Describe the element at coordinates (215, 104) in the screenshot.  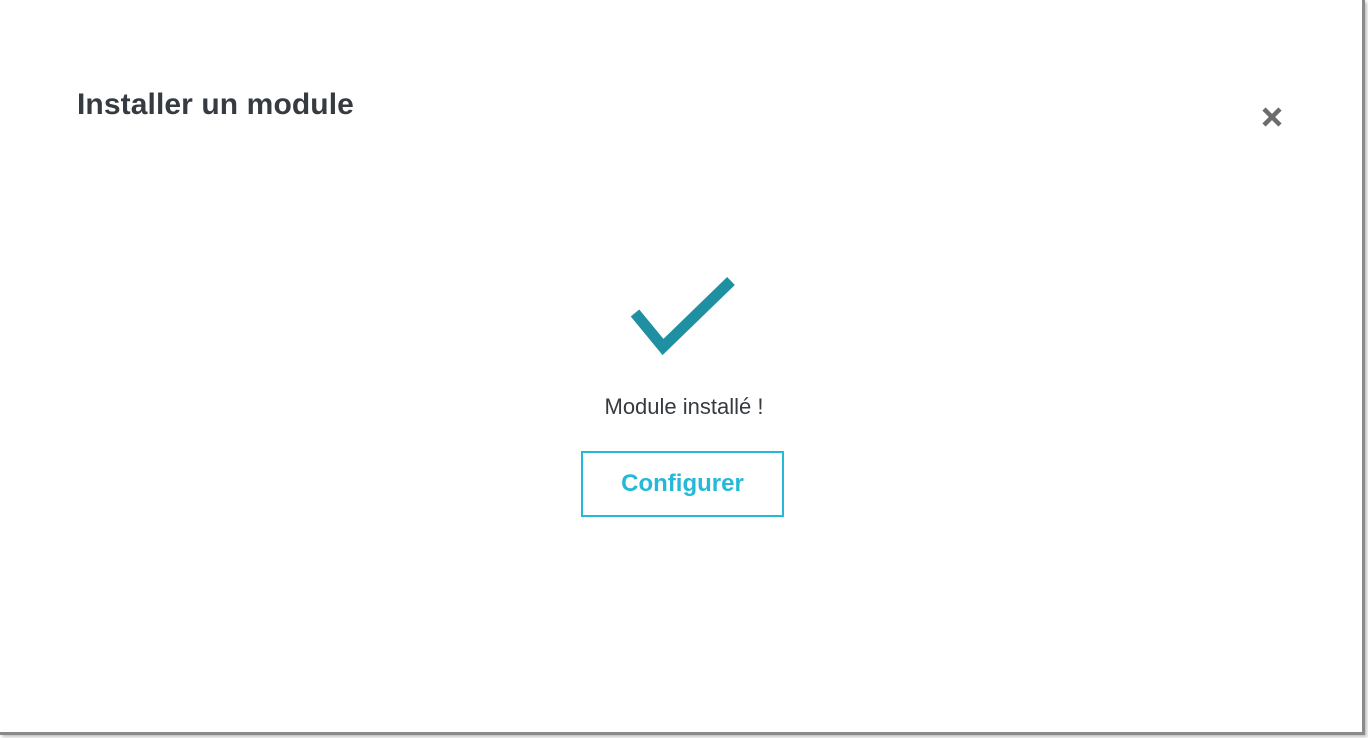
I see `dialog-title: Installer un module` at that location.